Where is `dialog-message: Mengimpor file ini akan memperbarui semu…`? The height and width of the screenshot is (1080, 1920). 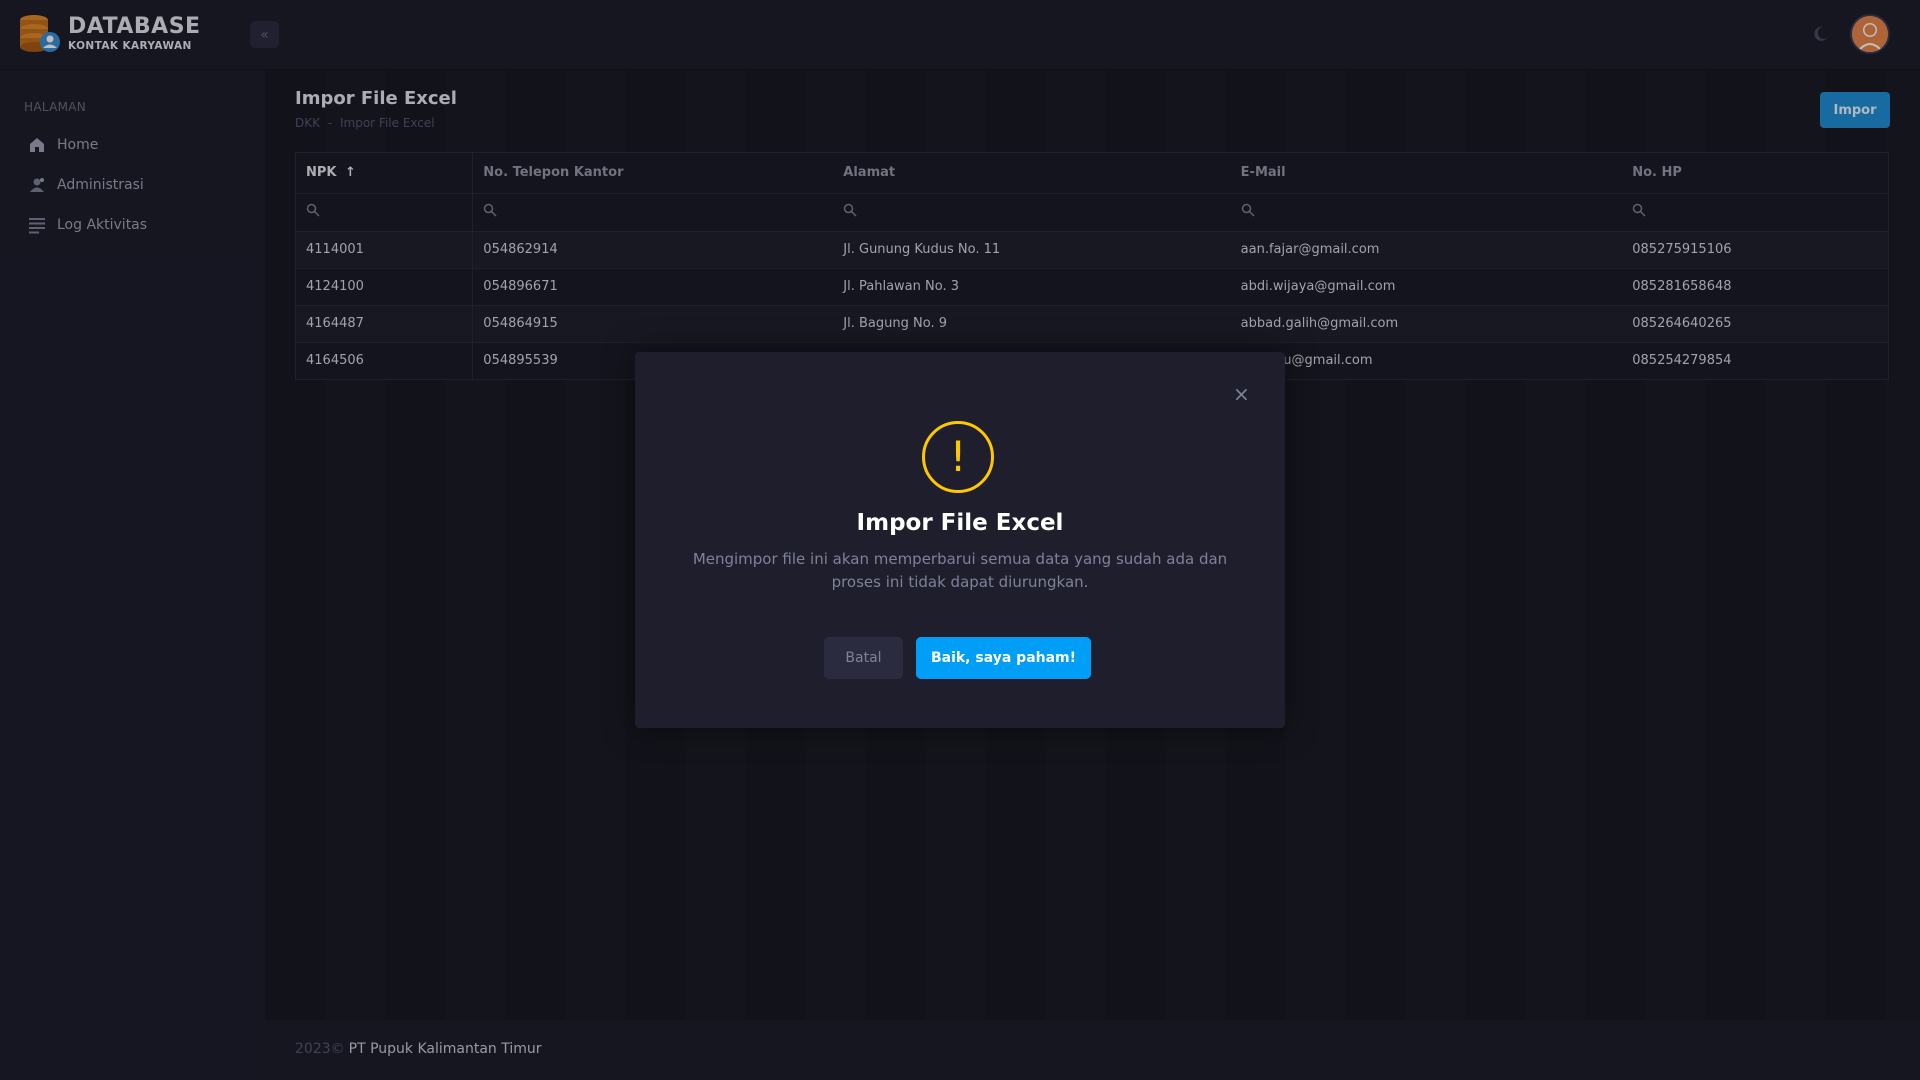 dialog-message: Mengimpor file ini akan memperbarui semu… is located at coordinates (960, 570).